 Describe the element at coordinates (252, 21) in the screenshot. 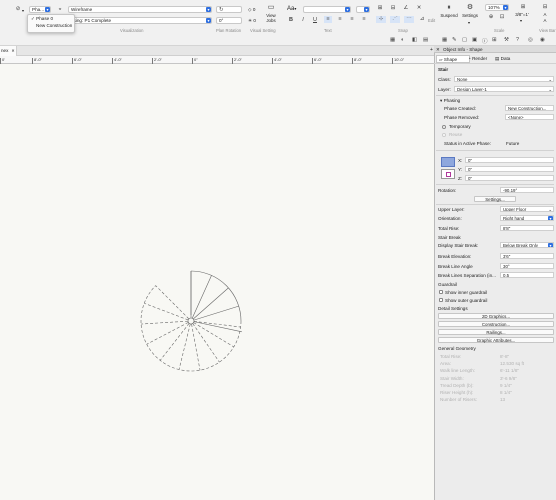

I see `visual-setting-value-2: ☀ 0` at that location.